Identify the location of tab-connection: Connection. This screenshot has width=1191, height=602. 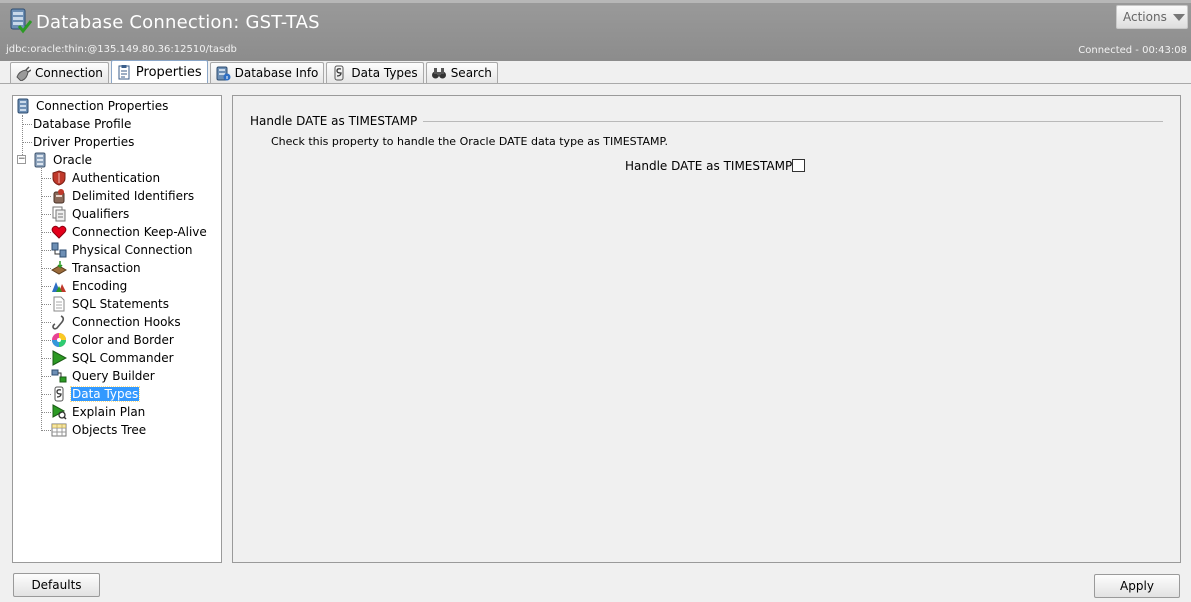
(59, 72).